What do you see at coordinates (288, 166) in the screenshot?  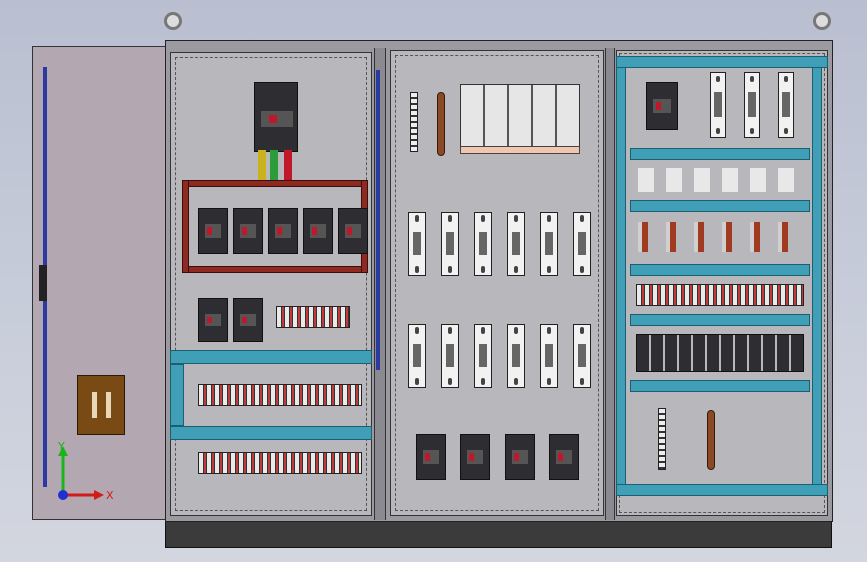 I see `main-cable-red` at bounding box center [288, 166].